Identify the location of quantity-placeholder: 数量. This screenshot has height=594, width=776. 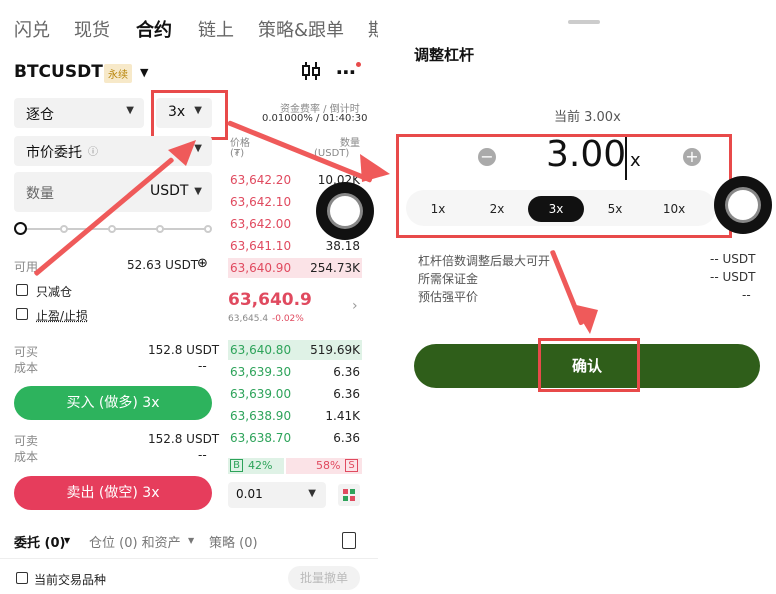
(40, 194).